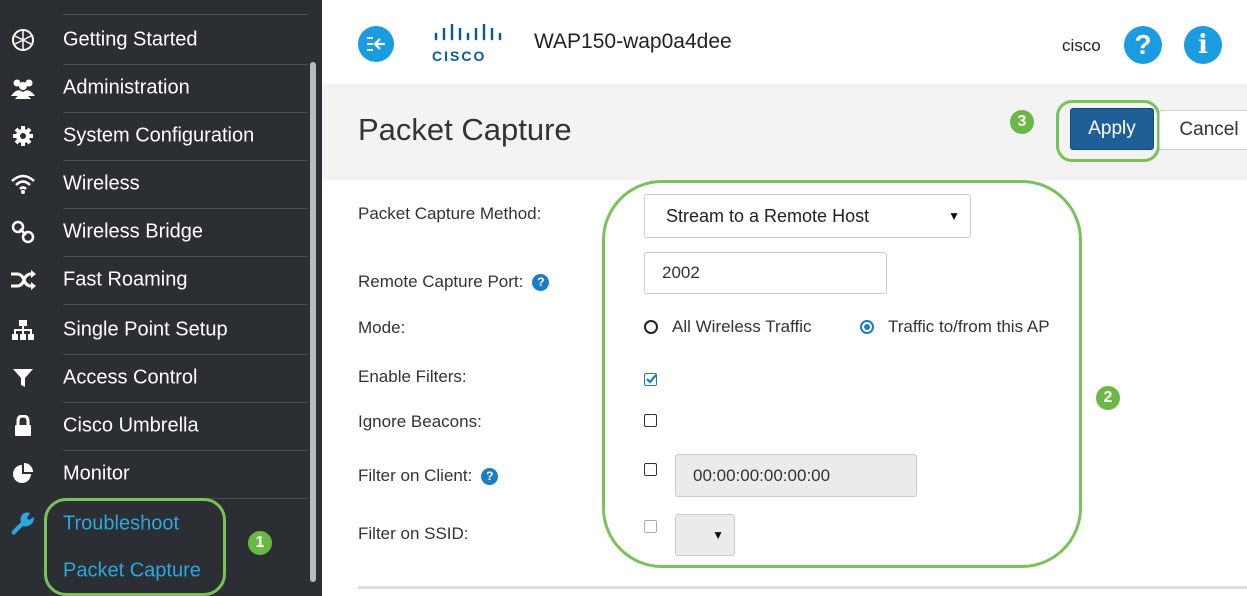 The height and width of the screenshot is (596, 1247). I want to click on sidebar-item-monitor: Monitor, so click(152, 474).